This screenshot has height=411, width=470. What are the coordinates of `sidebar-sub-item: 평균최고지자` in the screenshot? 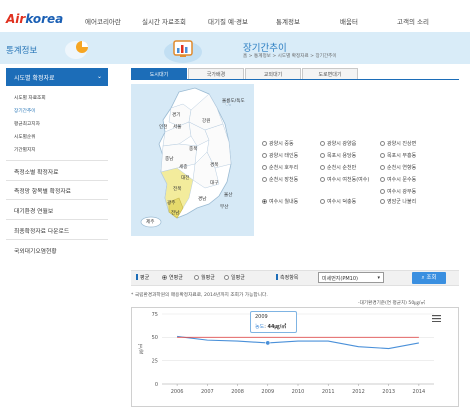 It's located at (27, 124).